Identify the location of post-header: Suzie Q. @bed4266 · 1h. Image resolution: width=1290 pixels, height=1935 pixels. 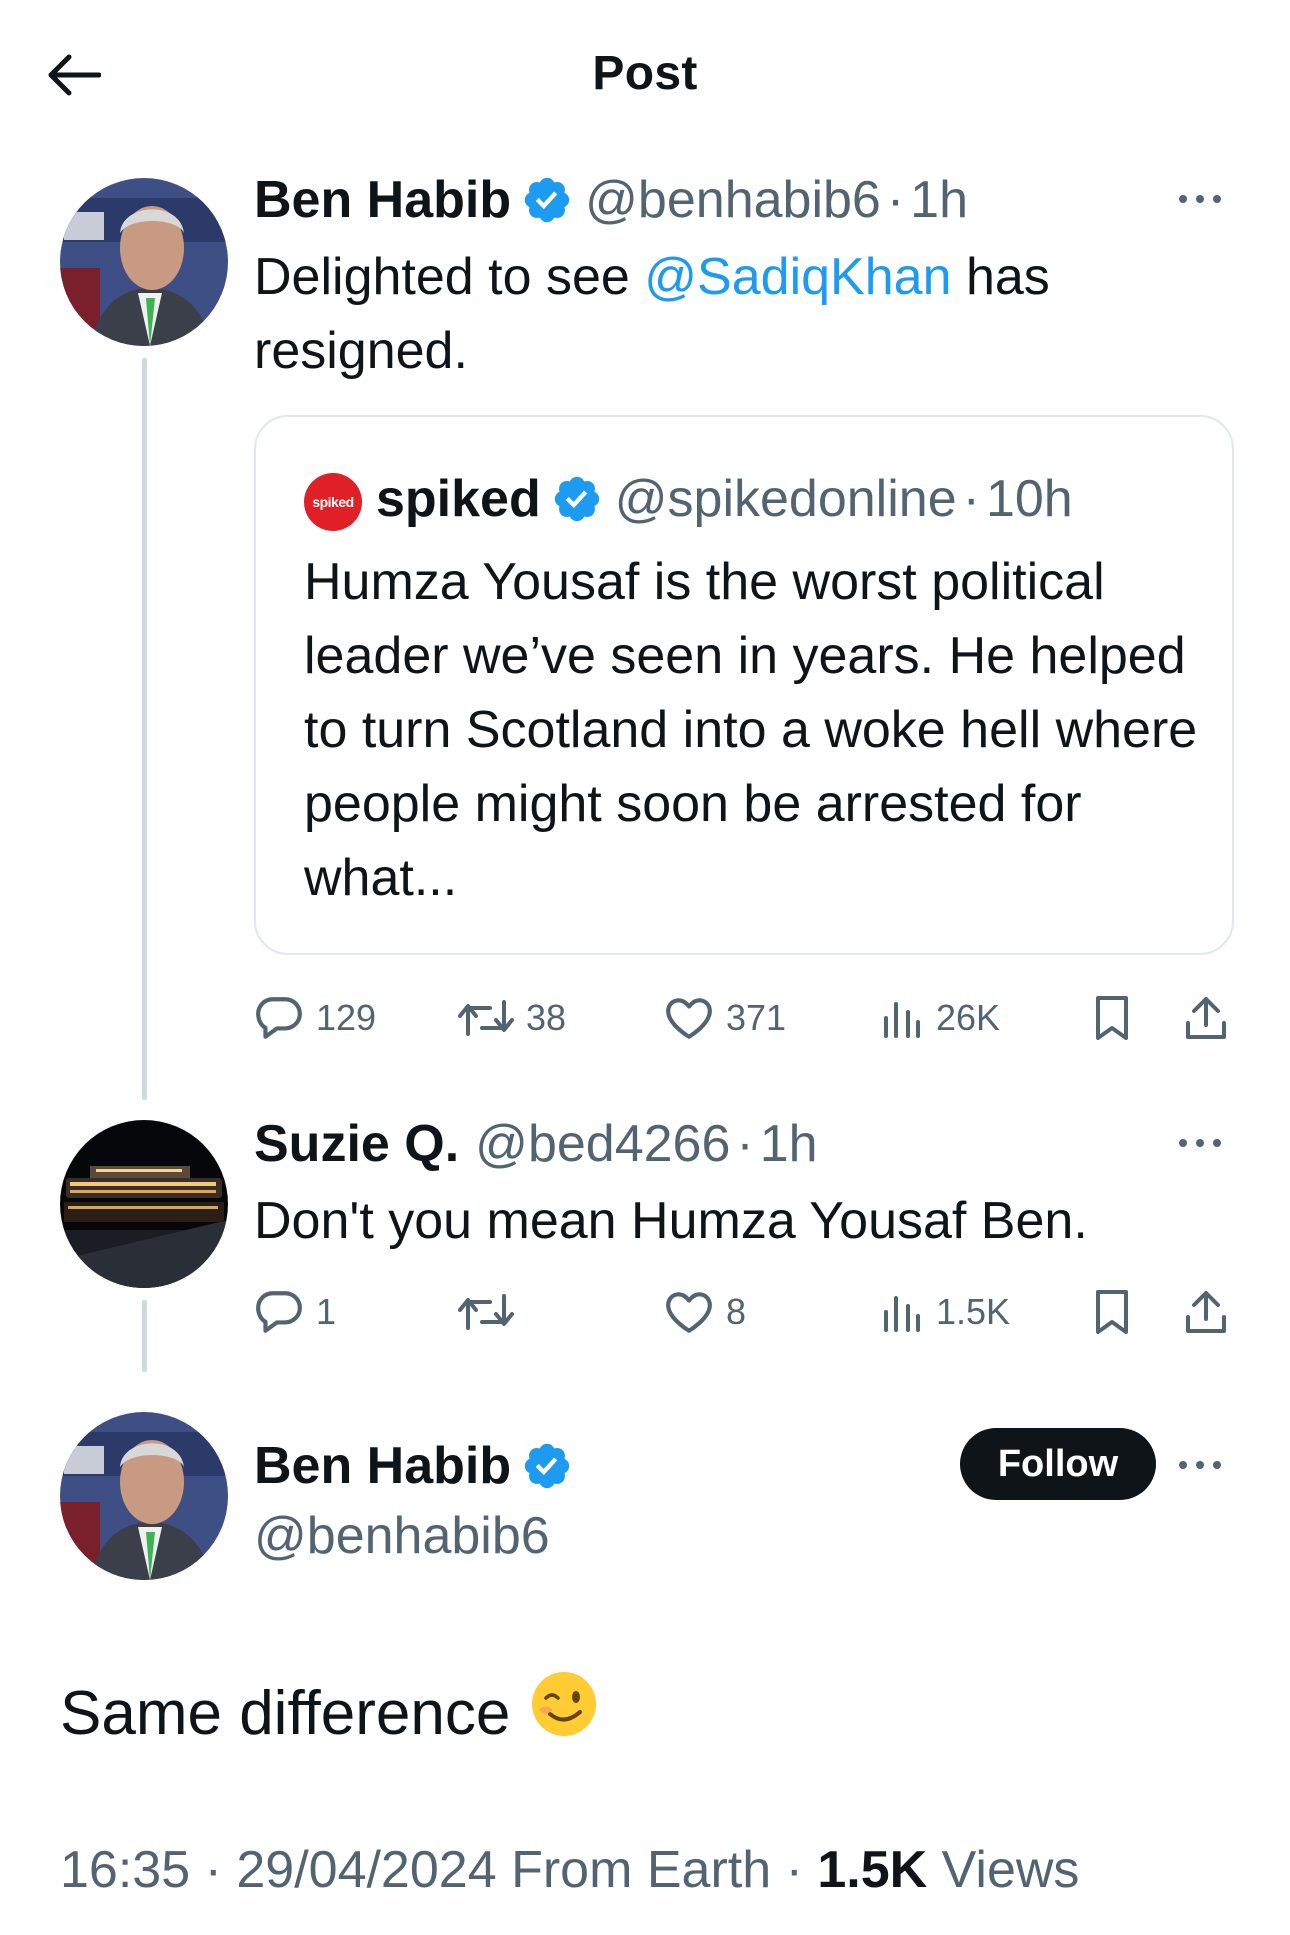
(536, 1144).